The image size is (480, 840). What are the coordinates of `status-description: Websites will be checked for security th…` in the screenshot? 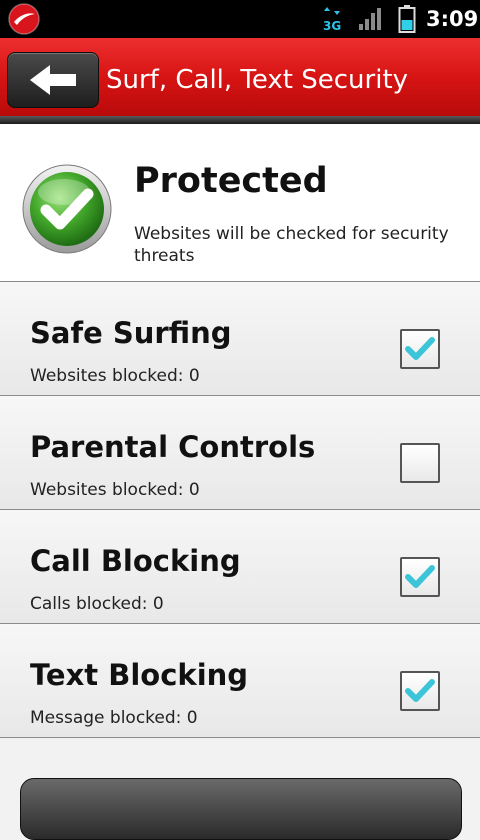 It's located at (291, 245).